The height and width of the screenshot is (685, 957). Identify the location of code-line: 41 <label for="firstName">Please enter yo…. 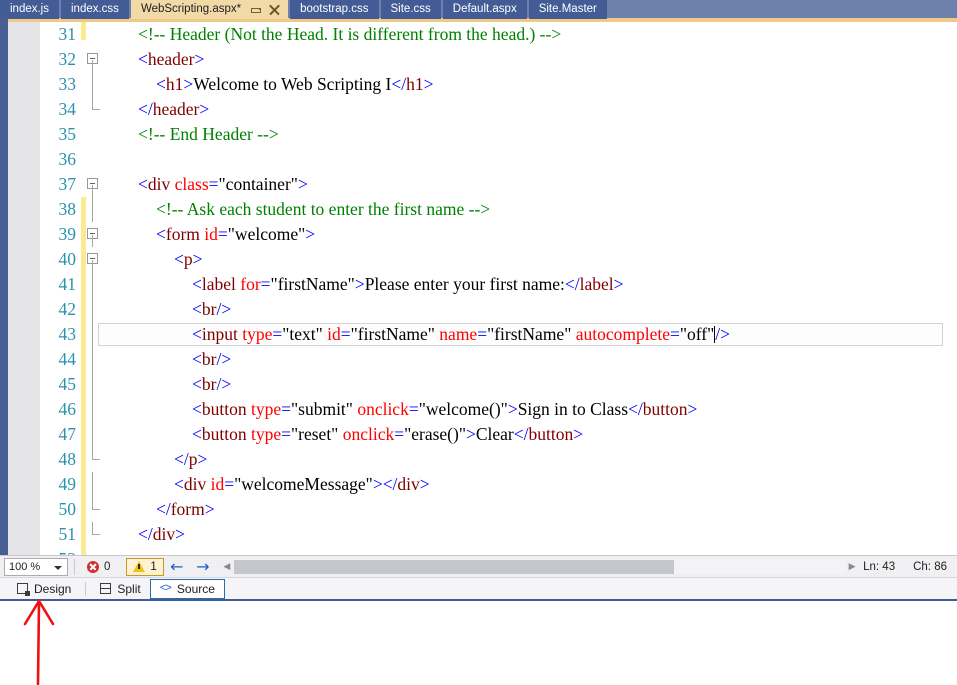
(478, 284).